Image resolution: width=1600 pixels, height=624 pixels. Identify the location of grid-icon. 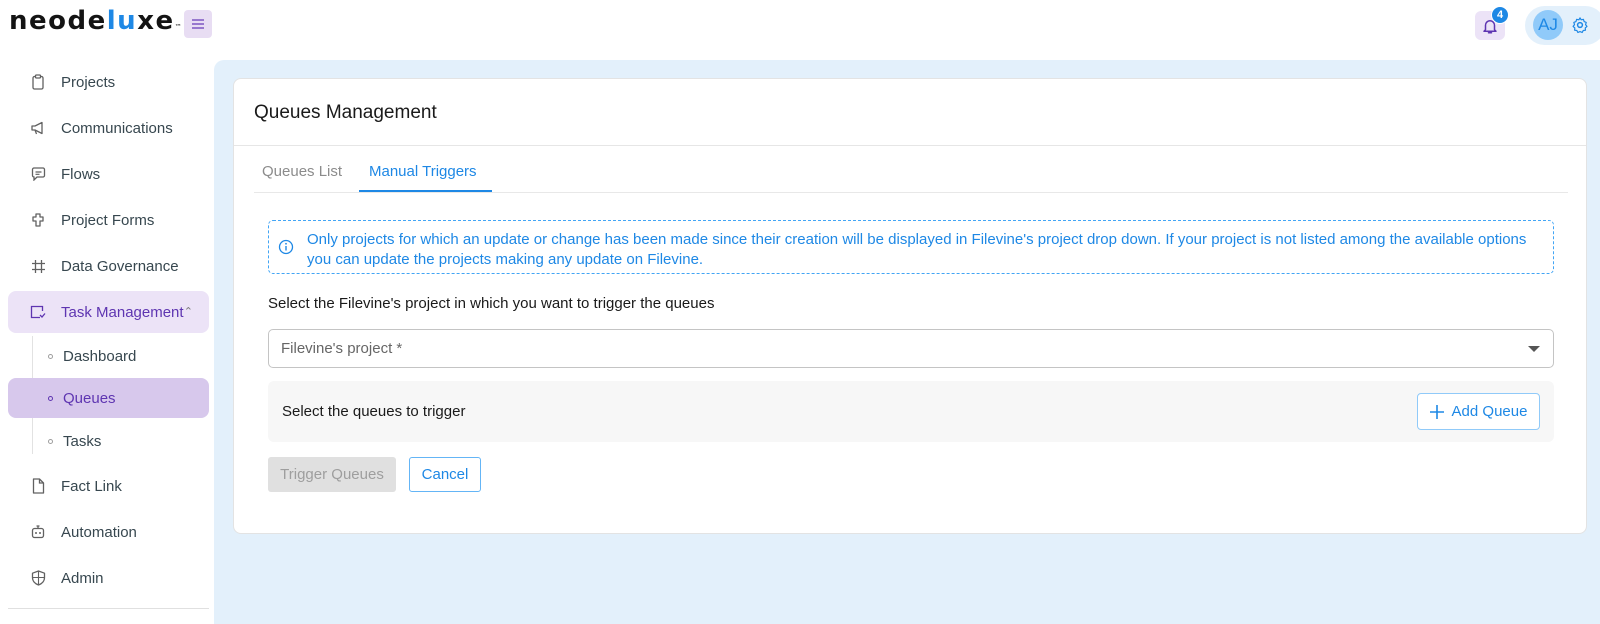
(38, 266).